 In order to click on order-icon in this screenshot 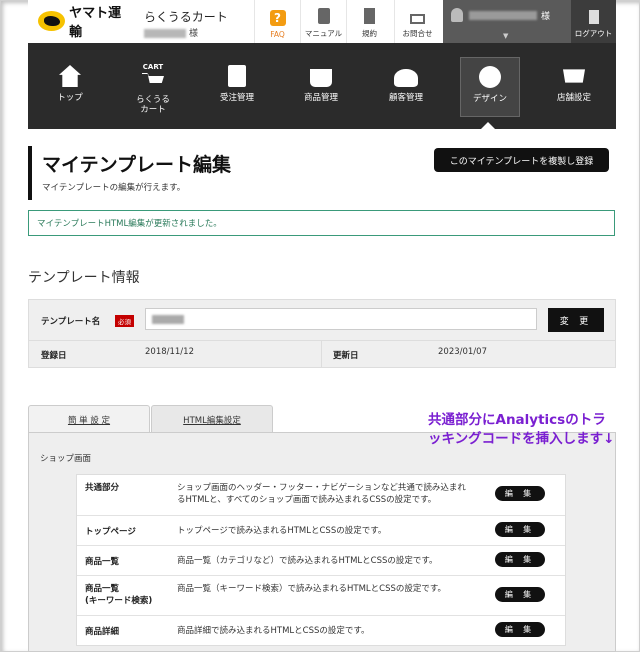, I will do `click(237, 76)`.